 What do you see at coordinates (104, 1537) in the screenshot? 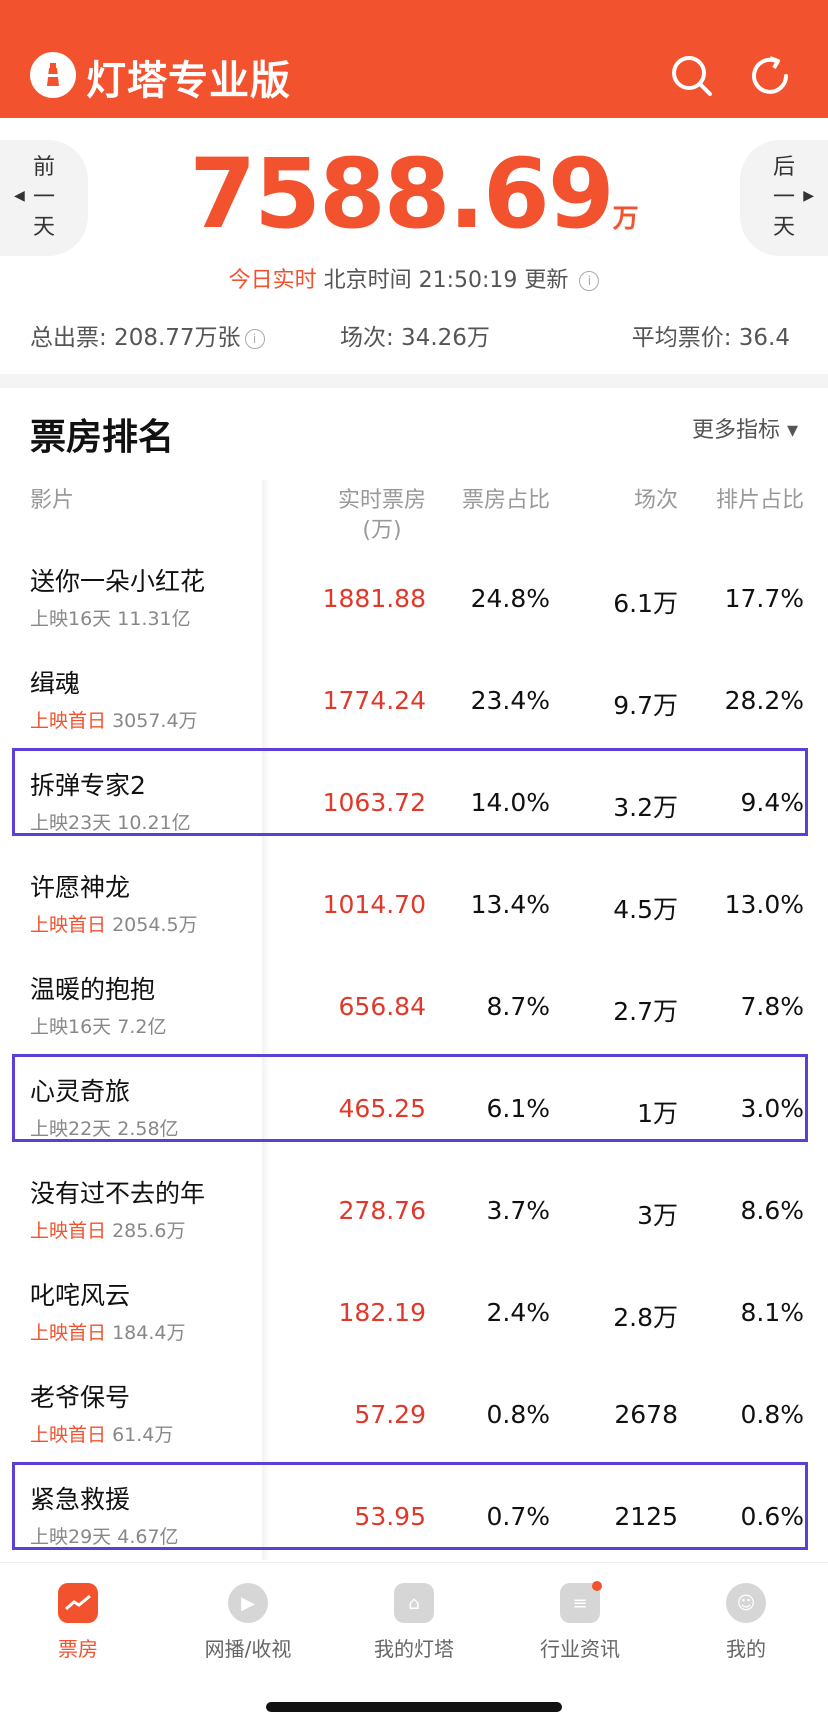
I see `release-info: 上映29天 4.67亿` at bounding box center [104, 1537].